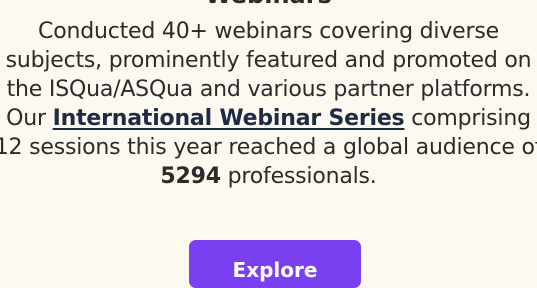 This screenshot has height=288, width=537. Describe the element at coordinates (190, 176) in the screenshot. I see `audience-count: 5294` at that location.